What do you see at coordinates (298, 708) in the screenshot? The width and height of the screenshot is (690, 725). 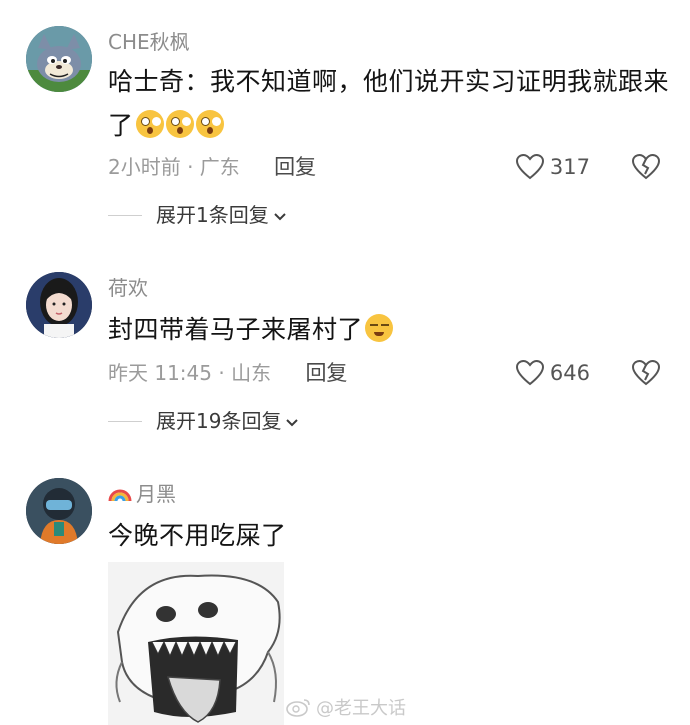 I see `weibo-logo-icon` at bounding box center [298, 708].